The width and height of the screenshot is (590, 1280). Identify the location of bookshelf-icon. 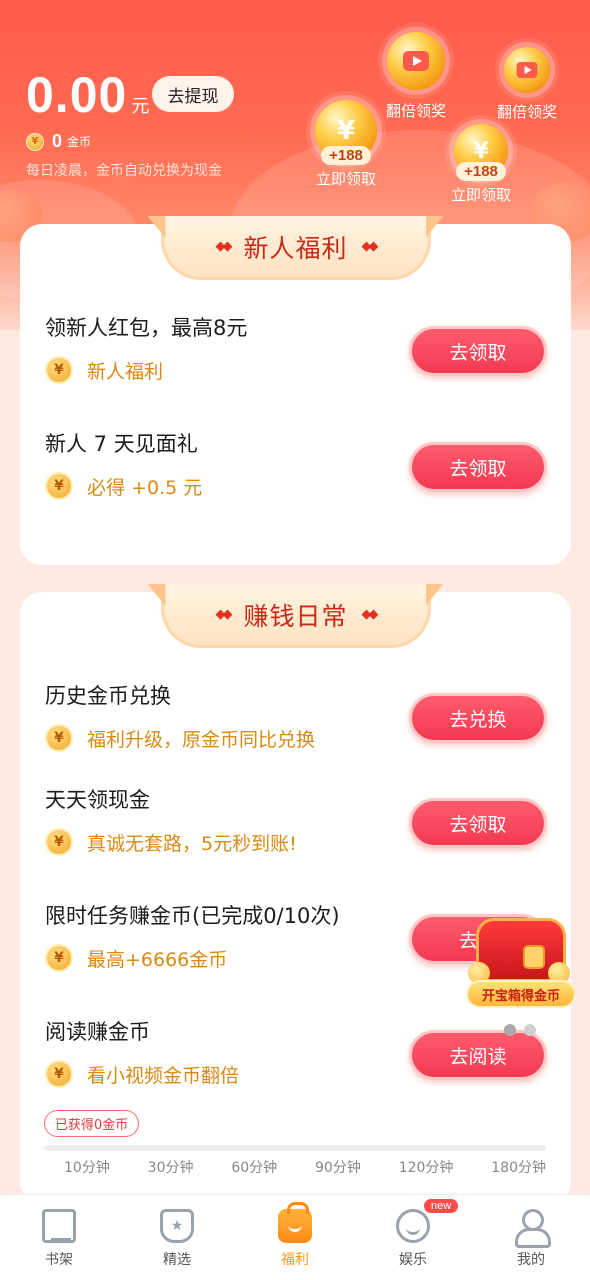
(59, 1226).